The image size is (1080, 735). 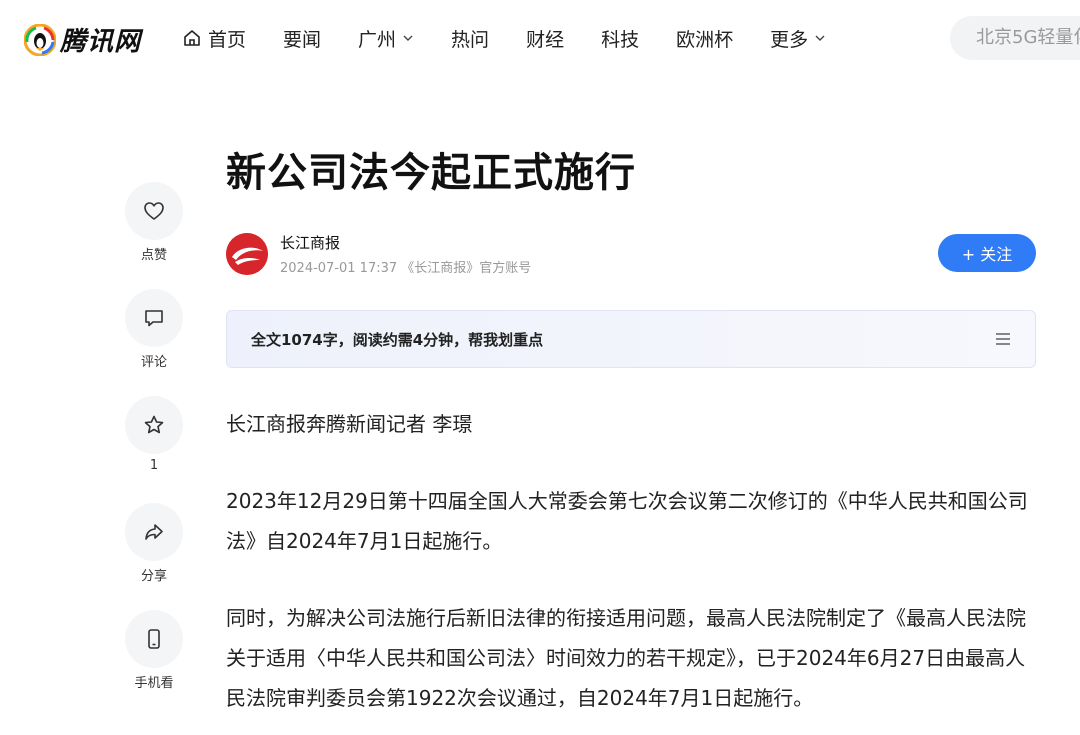 What do you see at coordinates (987, 253) in the screenshot?
I see `follow-button: + 关注` at bounding box center [987, 253].